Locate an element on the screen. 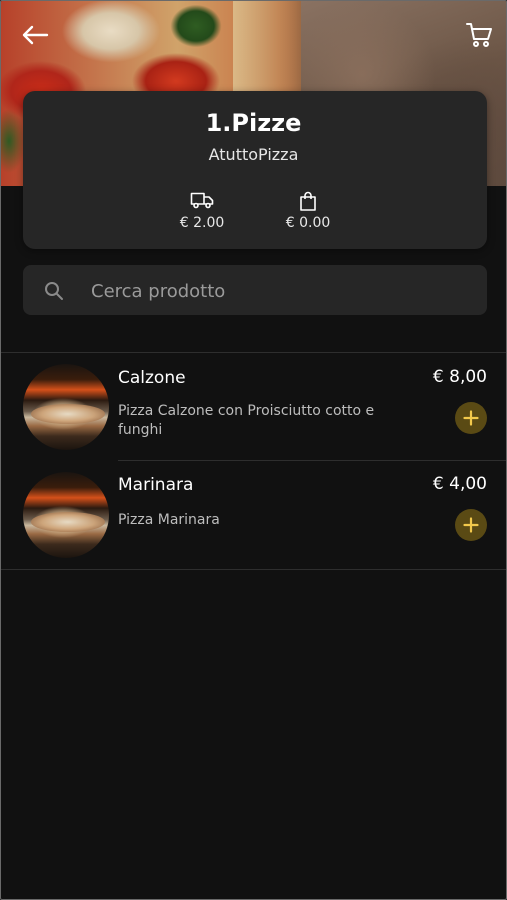  product-price: € 8,00 is located at coordinates (459, 377).